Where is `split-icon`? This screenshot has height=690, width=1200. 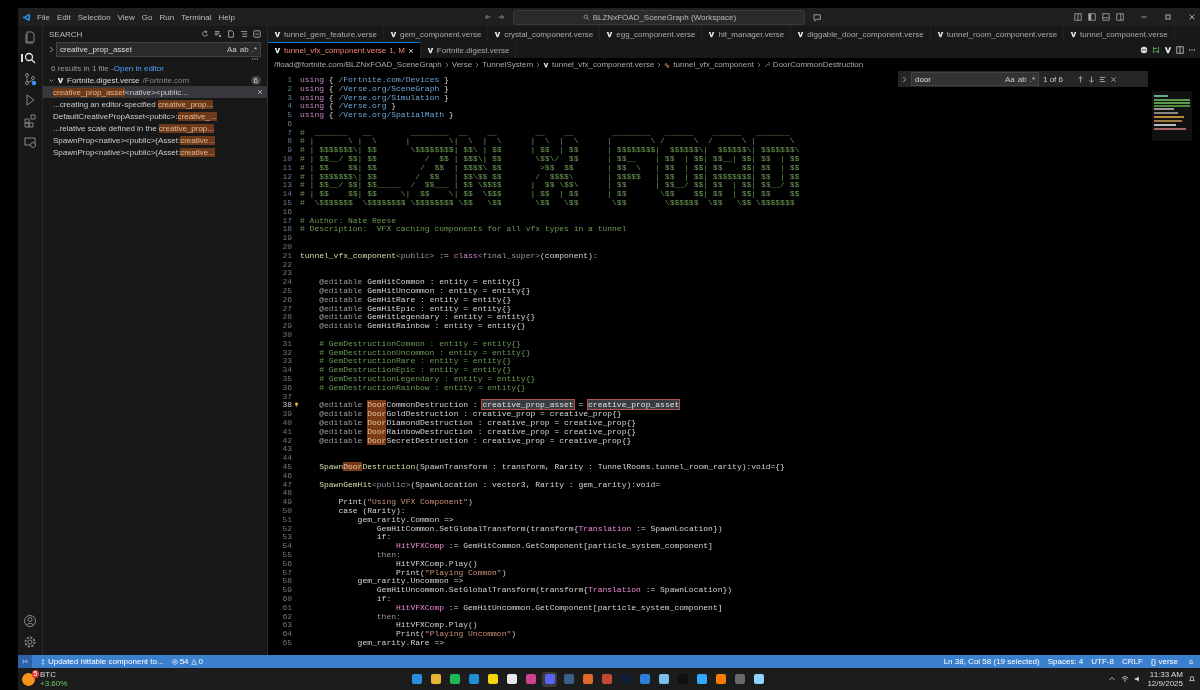
split-icon is located at coordinates (1120, 17).